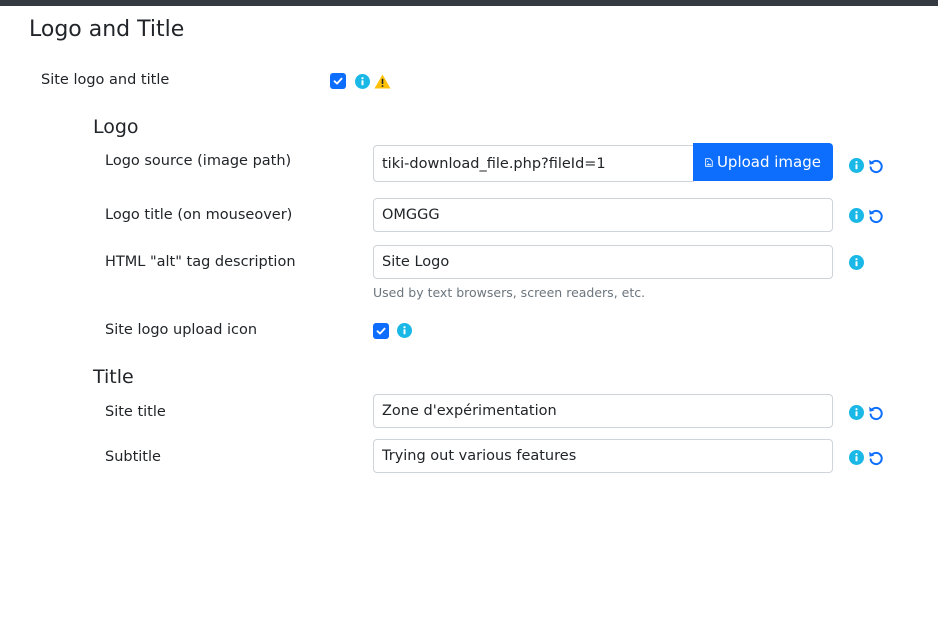 The image size is (938, 622). I want to click on alt-tag-input: Site Logo, so click(603, 262).